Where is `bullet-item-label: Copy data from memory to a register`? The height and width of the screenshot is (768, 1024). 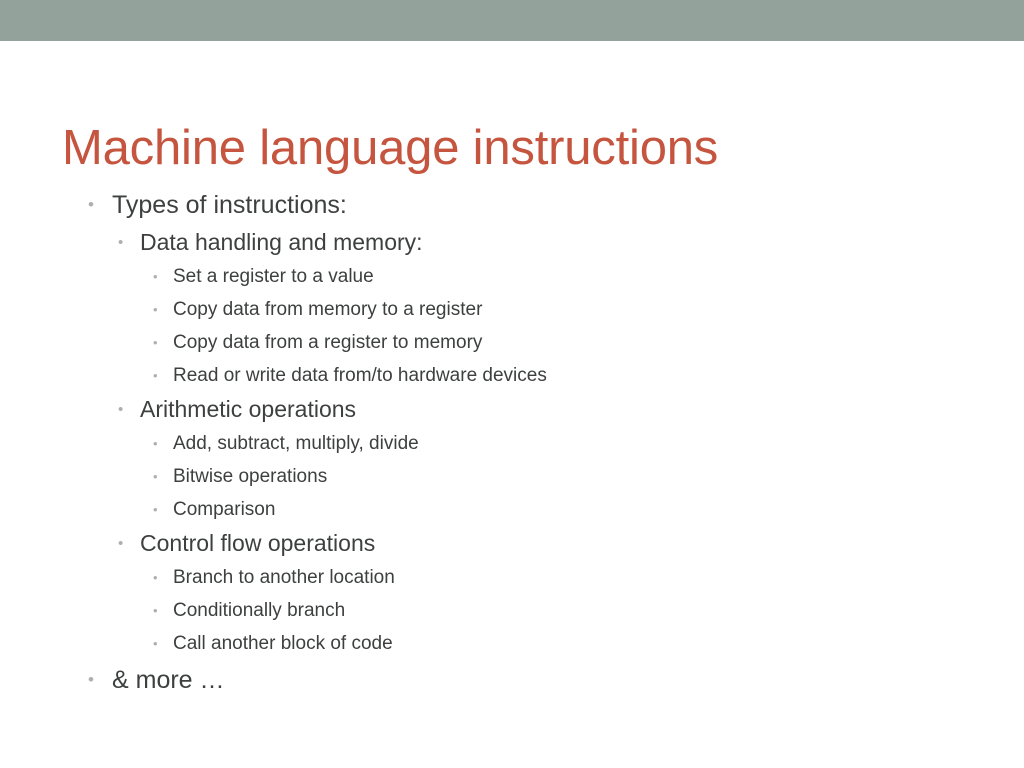 bullet-item-label: Copy data from memory to a register is located at coordinates (328, 309).